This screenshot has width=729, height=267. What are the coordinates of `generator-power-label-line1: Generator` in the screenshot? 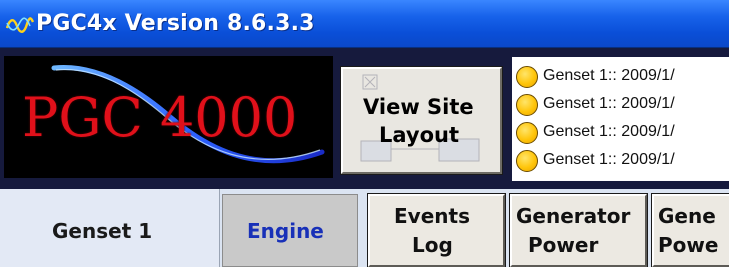 It's located at (573, 216).